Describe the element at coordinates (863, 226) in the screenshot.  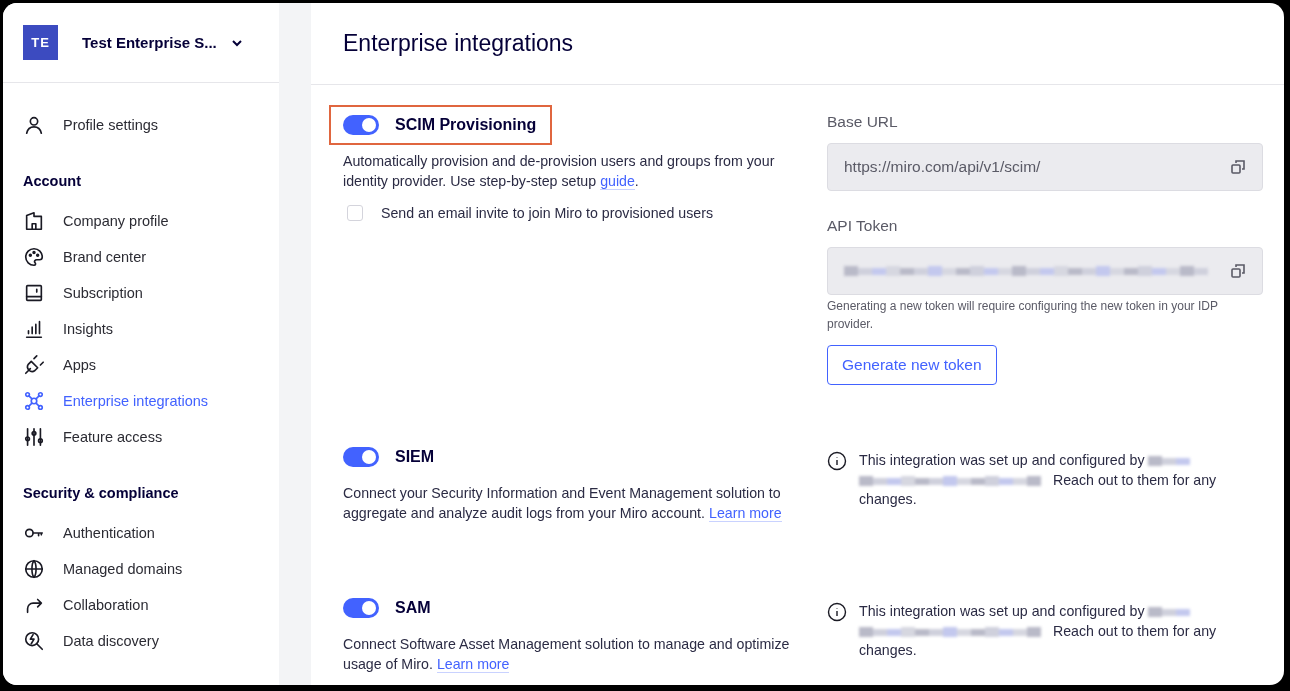
I see `field-label: API Token` at that location.